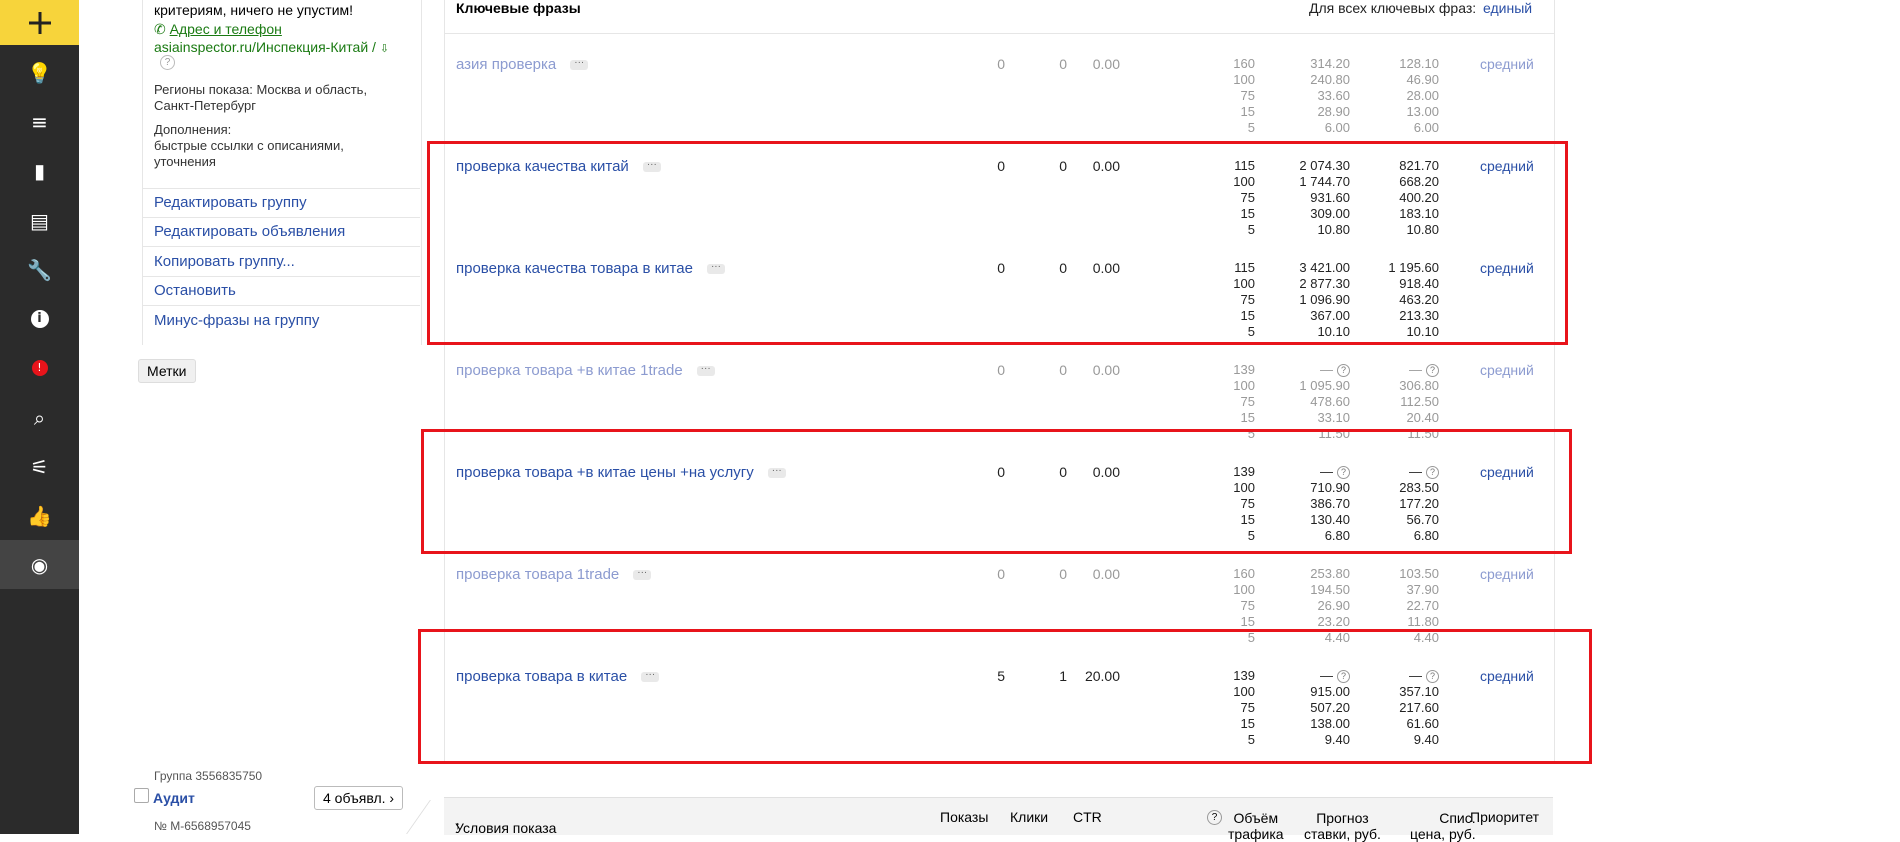 This screenshot has height=842, width=1900. What do you see at coordinates (281, 232) in the screenshot?
I see `edit-ads-link: Редактировать объявления` at bounding box center [281, 232].